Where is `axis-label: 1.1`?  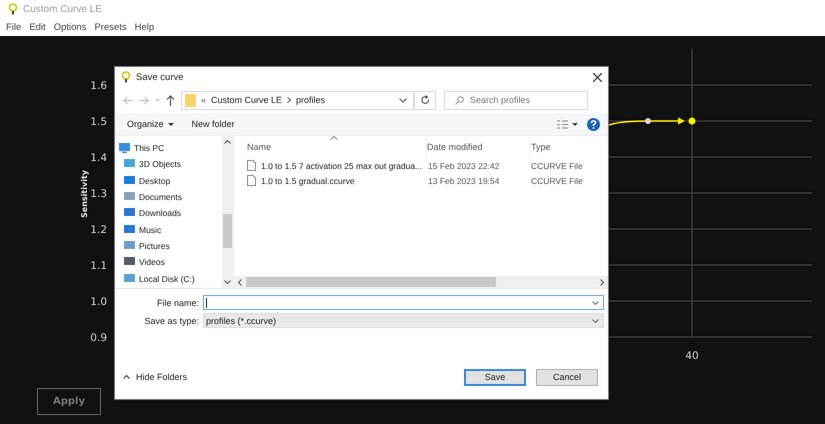 axis-label: 1.1 is located at coordinates (98, 266).